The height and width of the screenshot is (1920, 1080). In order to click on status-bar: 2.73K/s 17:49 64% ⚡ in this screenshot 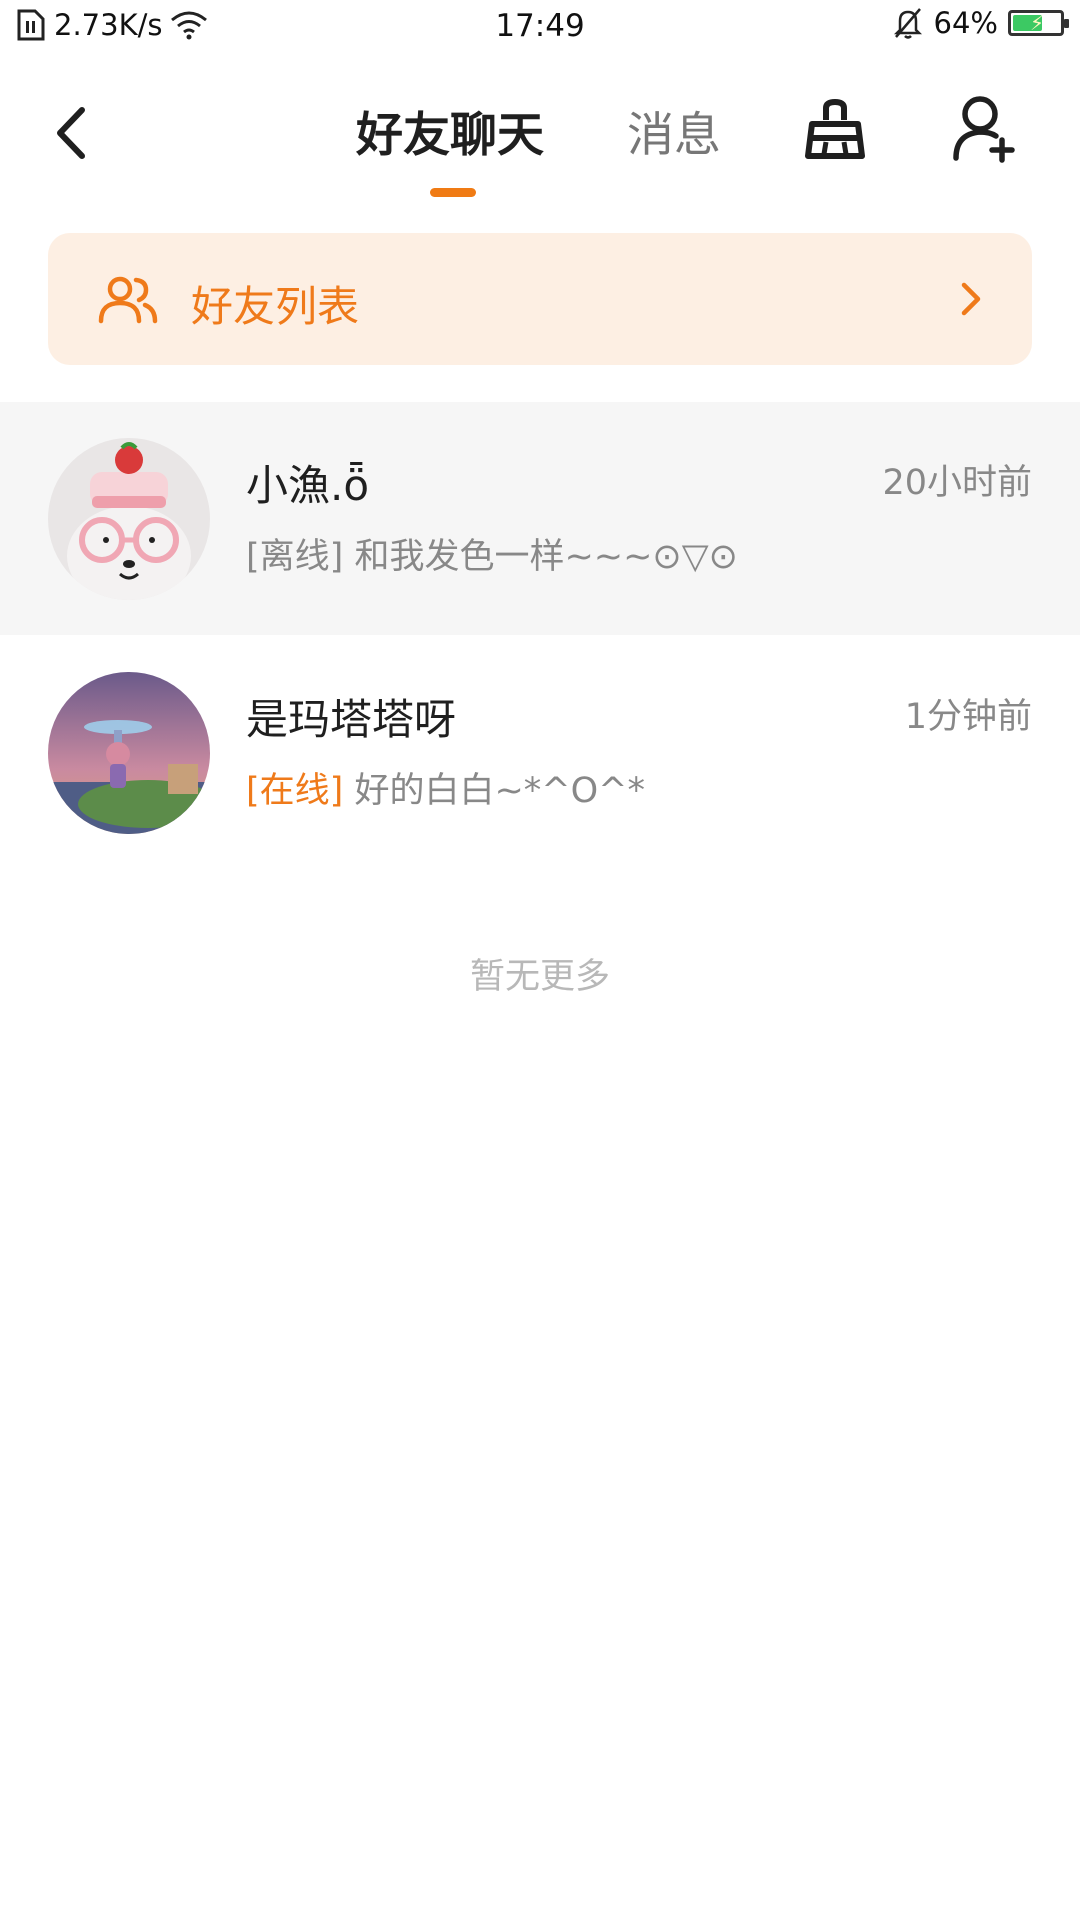, I will do `click(540, 25)`.